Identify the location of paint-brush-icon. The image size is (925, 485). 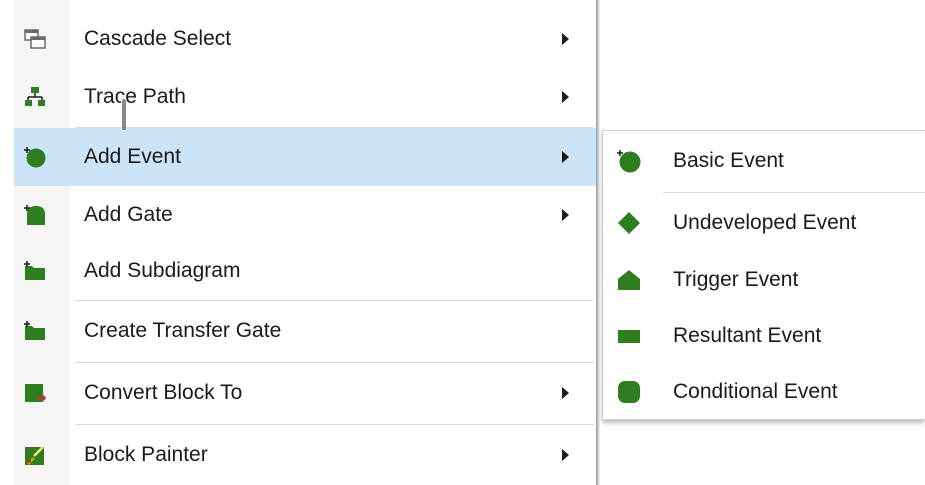
(35, 455).